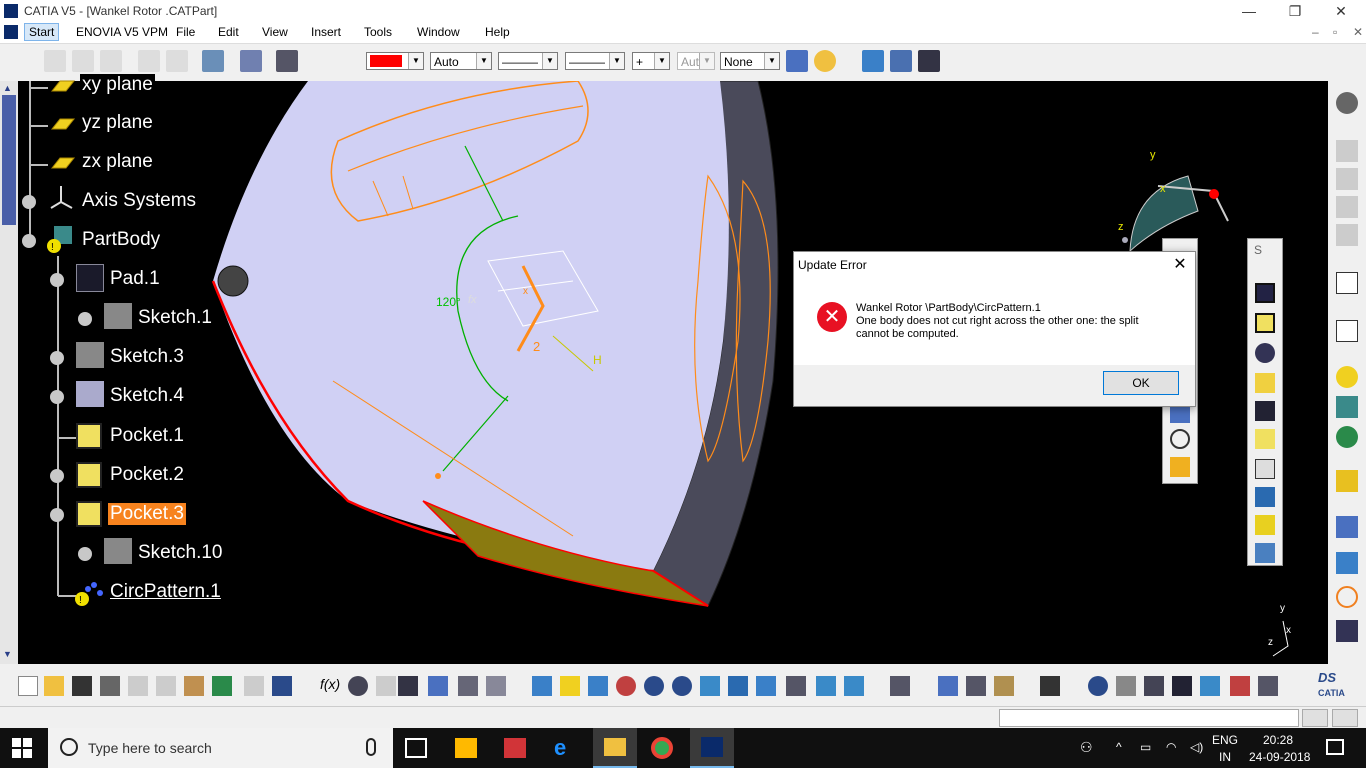  What do you see at coordinates (147, 357) in the screenshot?
I see `tree-item-sketch-3: Sketch.3` at bounding box center [147, 357].